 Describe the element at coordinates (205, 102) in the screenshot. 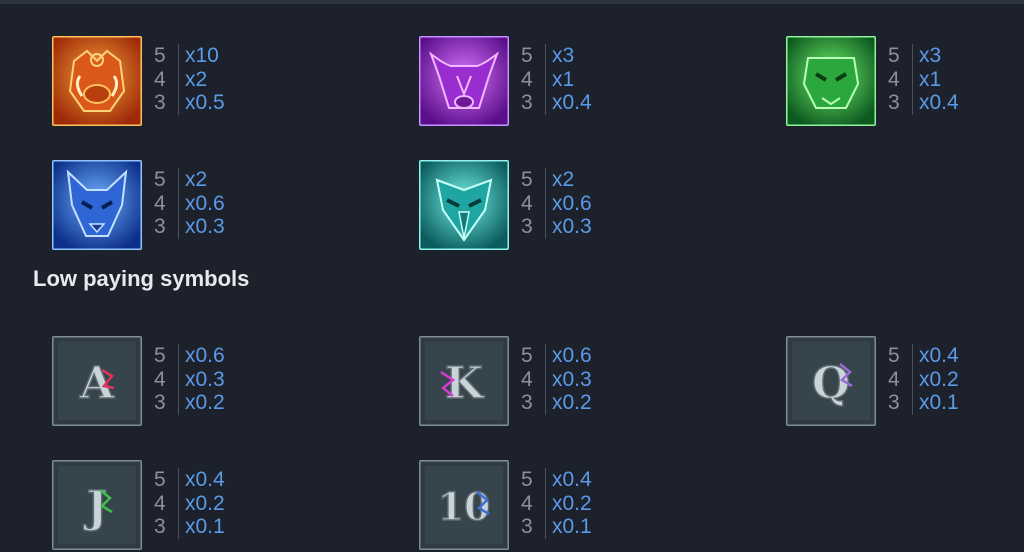

I see `pay-multiplier: x0.5` at that location.